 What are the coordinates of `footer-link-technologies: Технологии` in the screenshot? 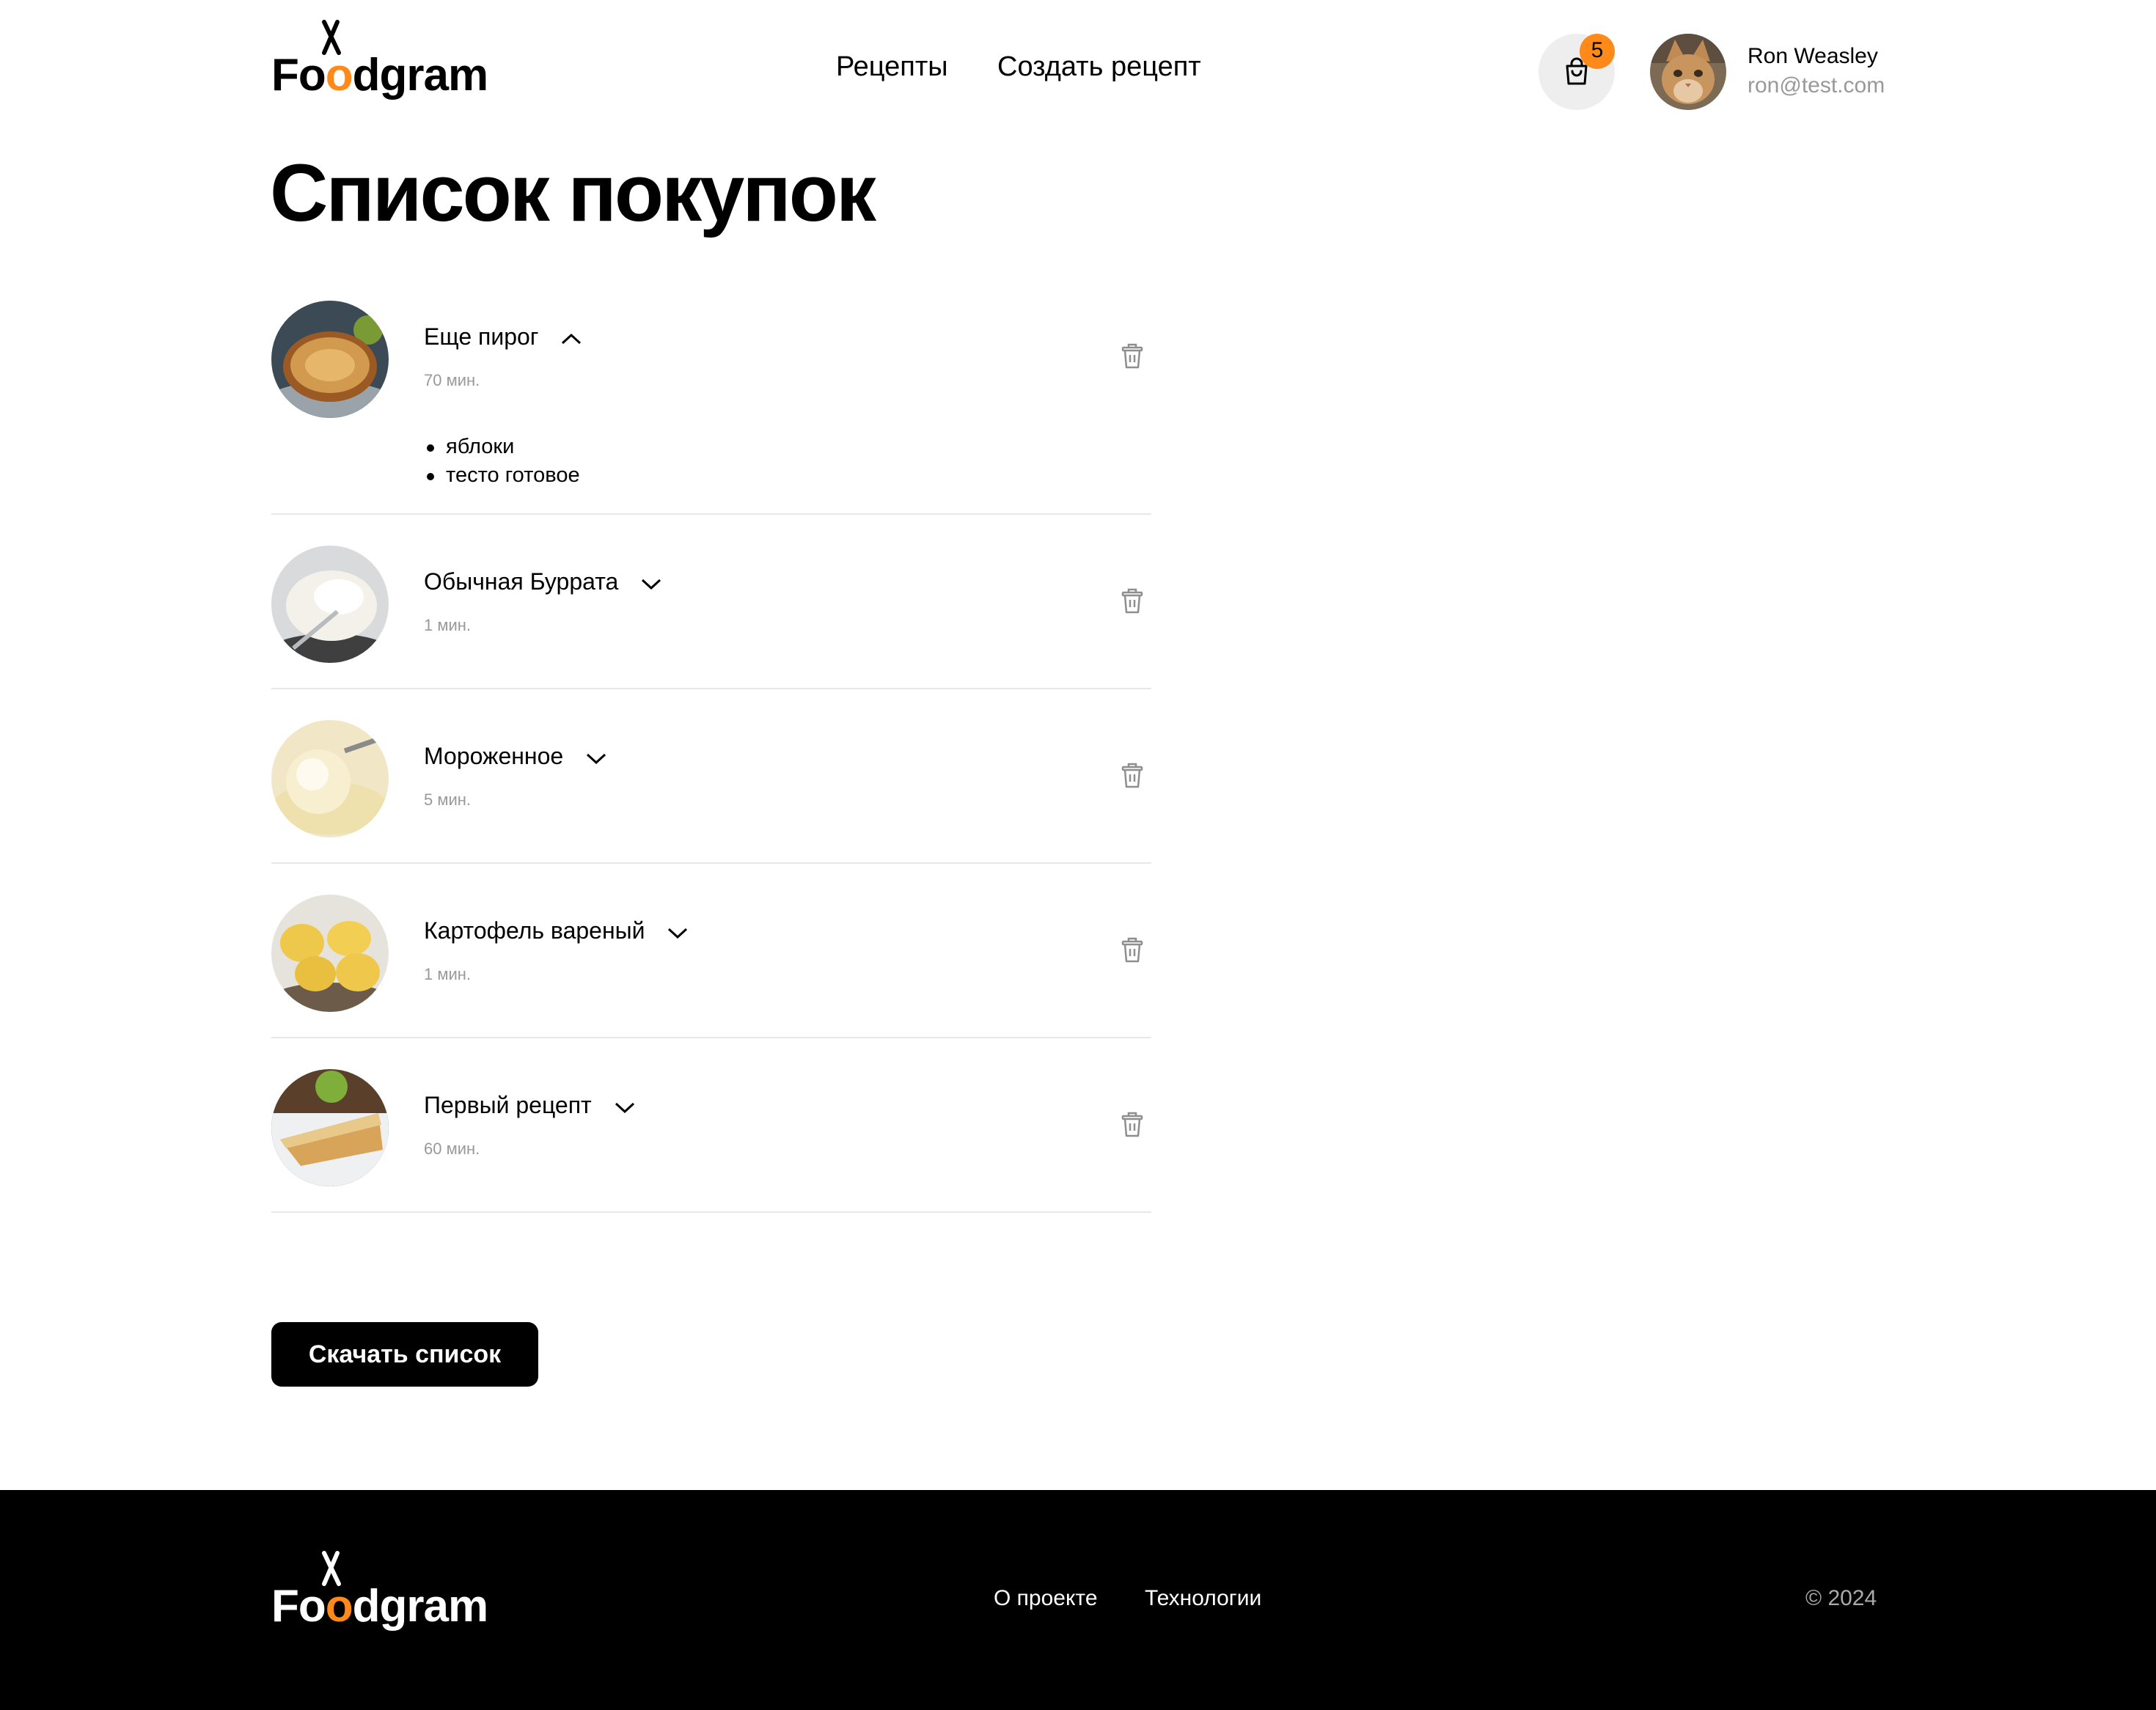 It's located at (1203, 1599).